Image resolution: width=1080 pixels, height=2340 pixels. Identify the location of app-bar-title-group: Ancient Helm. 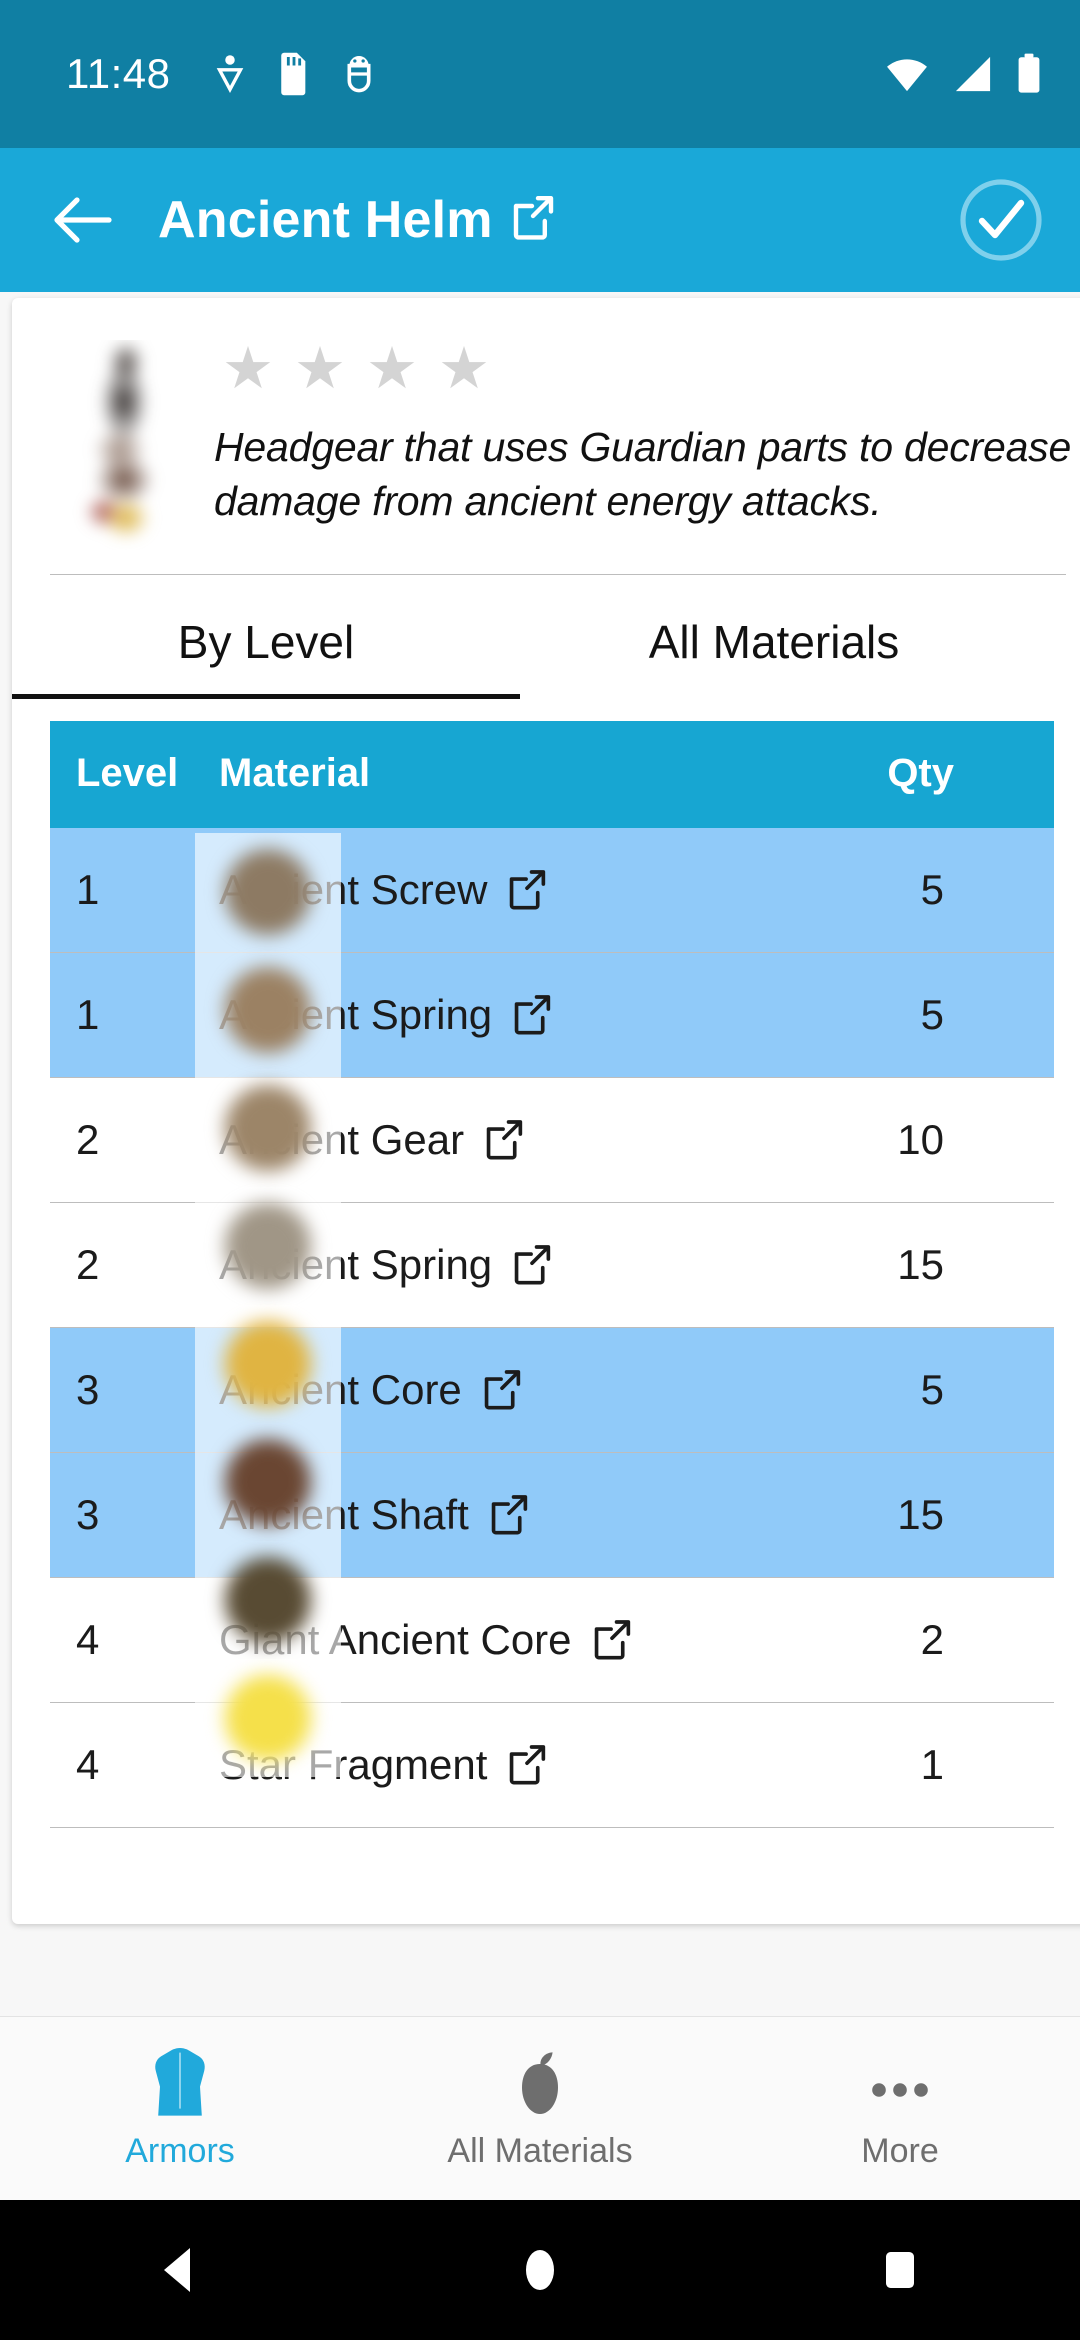
(356, 220).